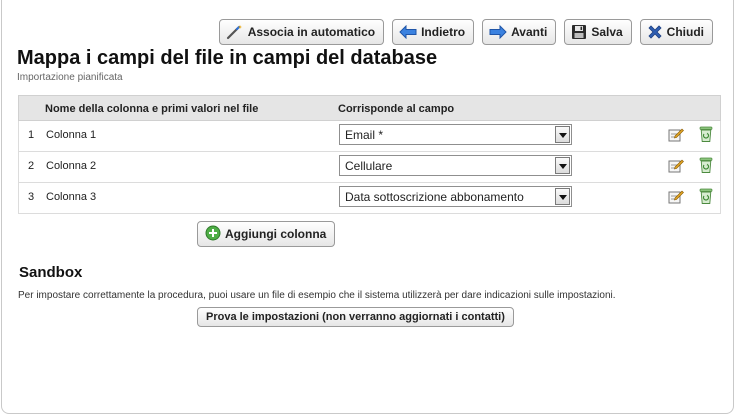 The image size is (737, 417). I want to click on add-column-button: Aggiungi colonna, so click(266, 234).